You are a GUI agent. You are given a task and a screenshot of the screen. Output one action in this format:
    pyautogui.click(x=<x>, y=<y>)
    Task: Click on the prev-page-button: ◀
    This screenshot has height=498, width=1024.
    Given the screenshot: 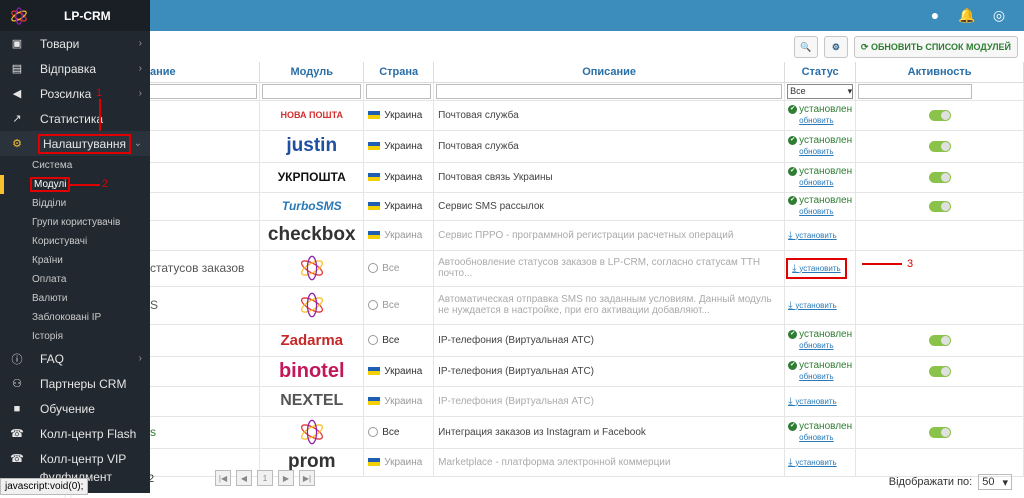 What is the action you would take?
    pyautogui.click(x=244, y=478)
    